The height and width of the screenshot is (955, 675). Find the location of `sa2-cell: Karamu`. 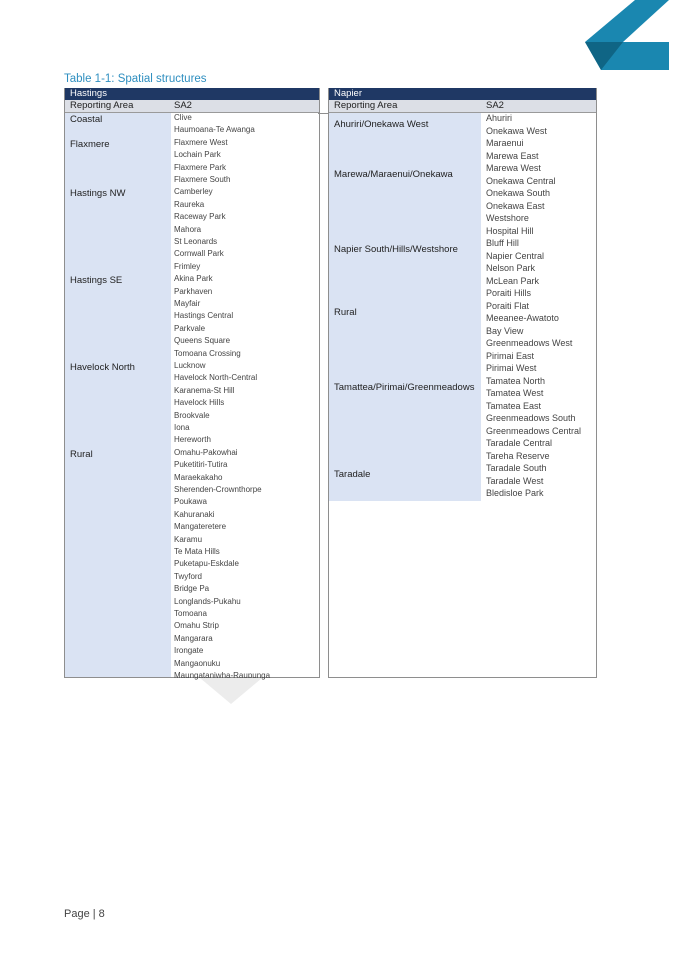

sa2-cell: Karamu is located at coordinates (188, 539).